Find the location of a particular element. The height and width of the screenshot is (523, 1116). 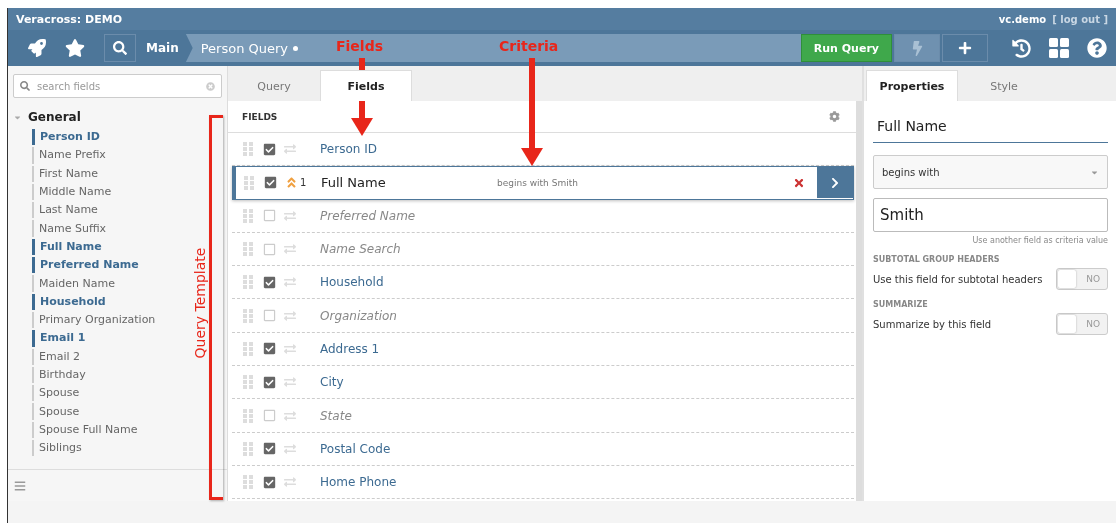

clear-icon is located at coordinates (210, 86).